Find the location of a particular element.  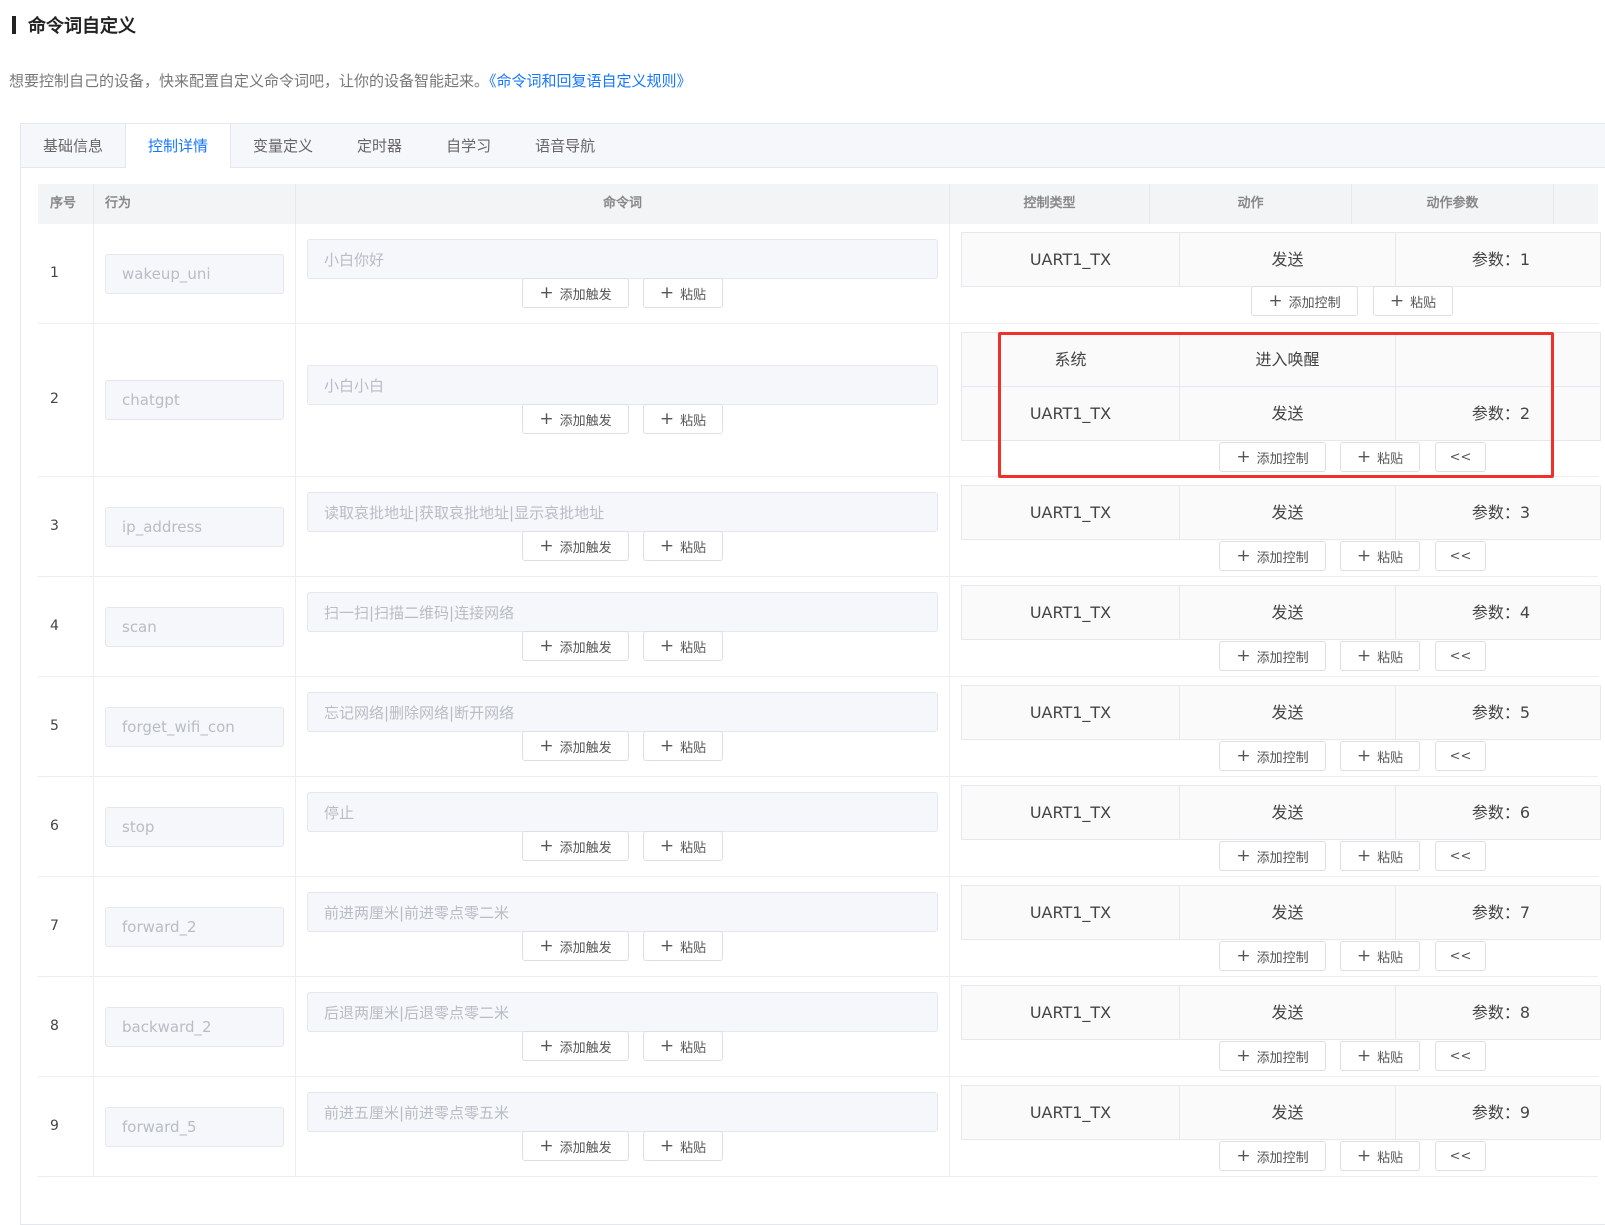

header-action: 动作 is located at coordinates (1251, 204).